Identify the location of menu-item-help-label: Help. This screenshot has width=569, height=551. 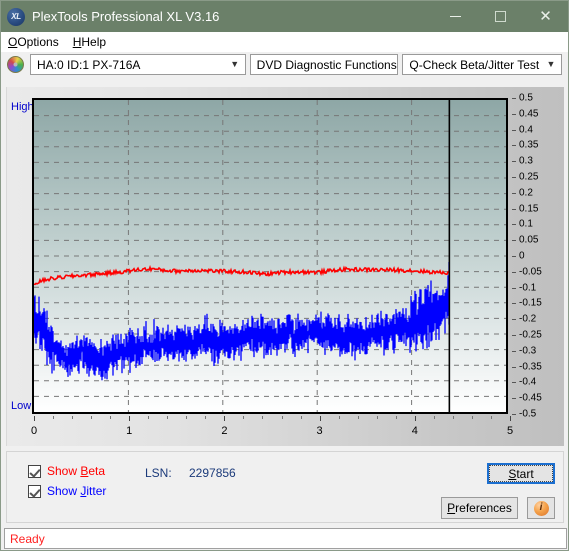
(94, 41).